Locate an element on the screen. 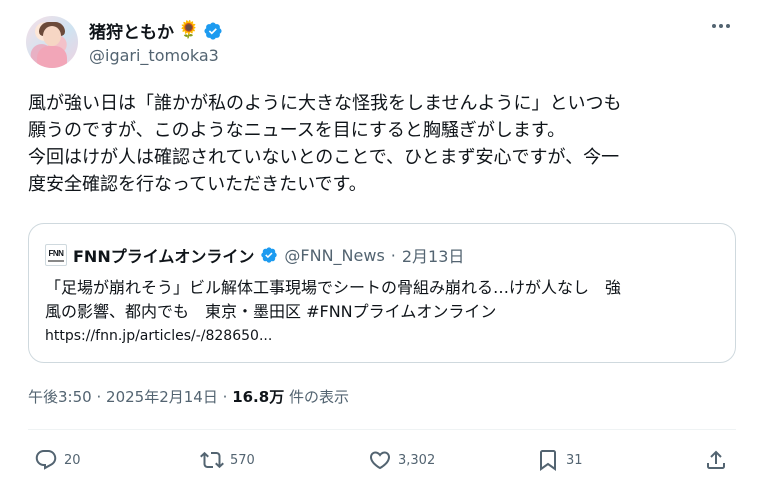  tweet-text-line: 度安全確認を行なっていただきたいです。 is located at coordinates (197, 184).